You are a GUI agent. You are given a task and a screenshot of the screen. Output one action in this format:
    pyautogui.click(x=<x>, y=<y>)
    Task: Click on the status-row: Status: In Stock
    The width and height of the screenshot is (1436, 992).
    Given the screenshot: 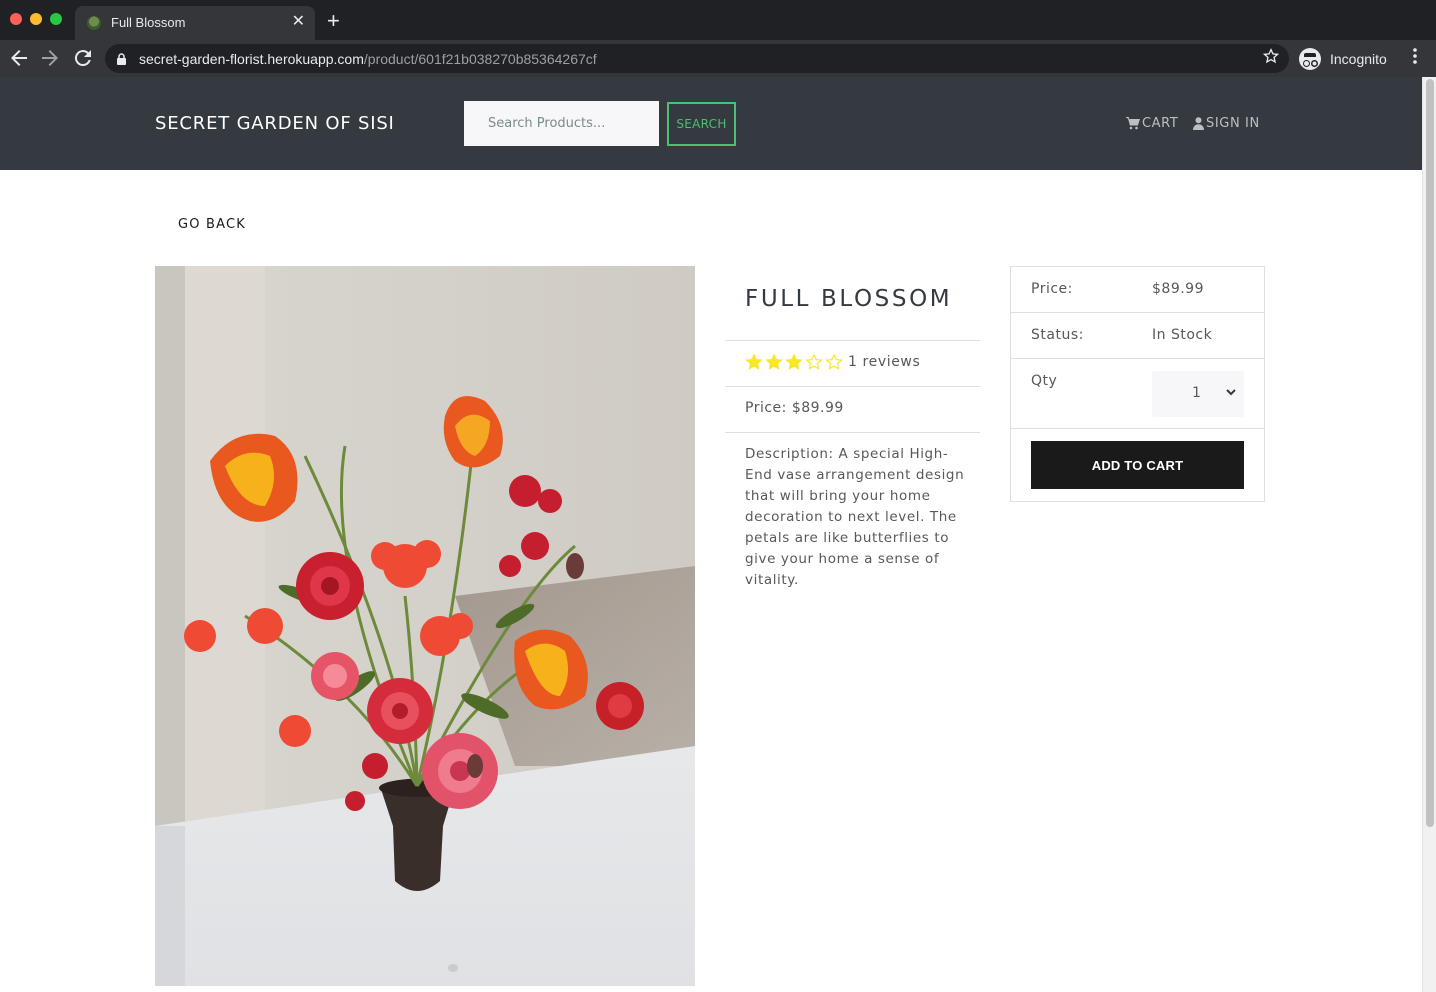 What is the action you would take?
    pyautogui.click(x=1137, y=336)
    